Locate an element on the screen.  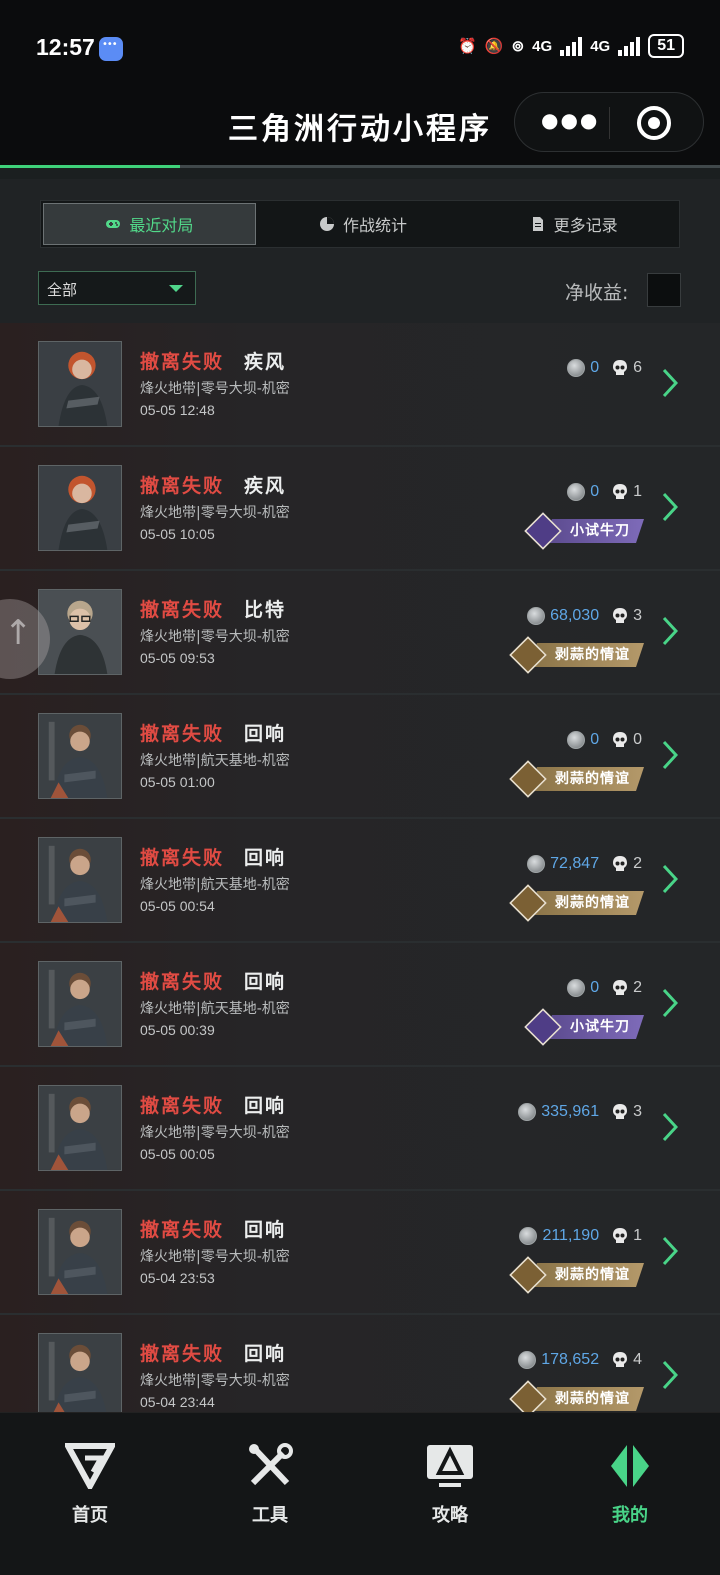
match-row: 撤离失败 疾风 烽火地带|零号大坝-机密 05-05 12:48 0 6 is located at coordinates (360, 385).